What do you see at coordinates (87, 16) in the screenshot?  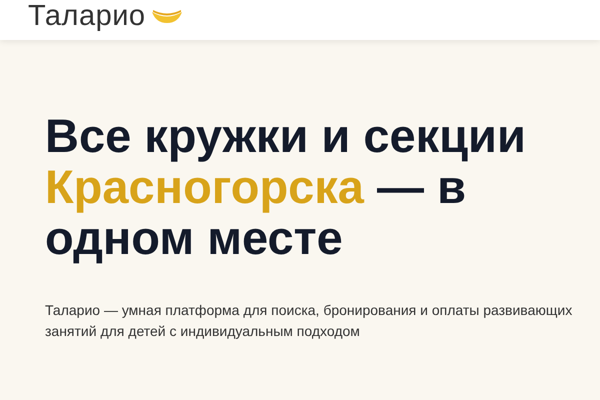 I see `logo-text: Таларио` at bounding box center [87, 16].